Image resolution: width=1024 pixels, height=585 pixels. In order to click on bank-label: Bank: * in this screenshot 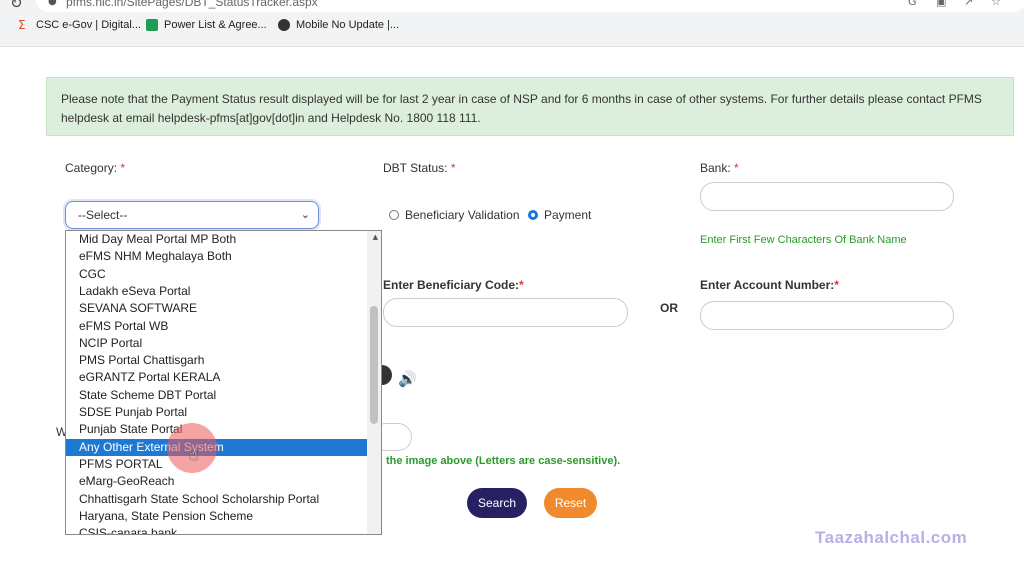, I will do `click(719, 168)`.